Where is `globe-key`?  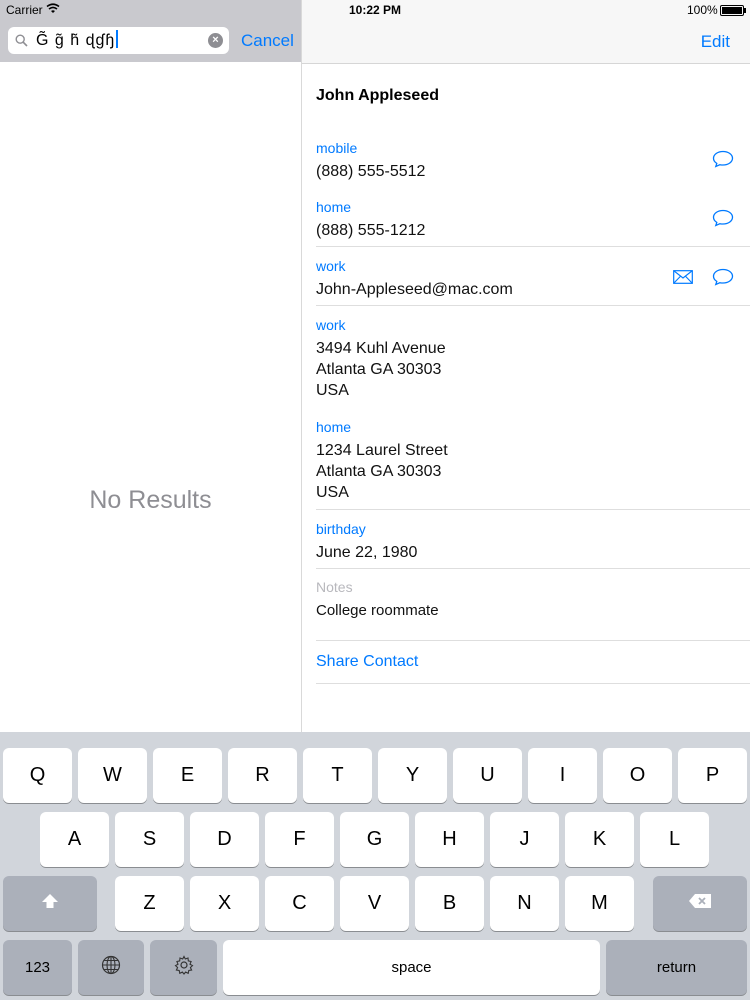
globe-key is located at coordinates (111, 967).